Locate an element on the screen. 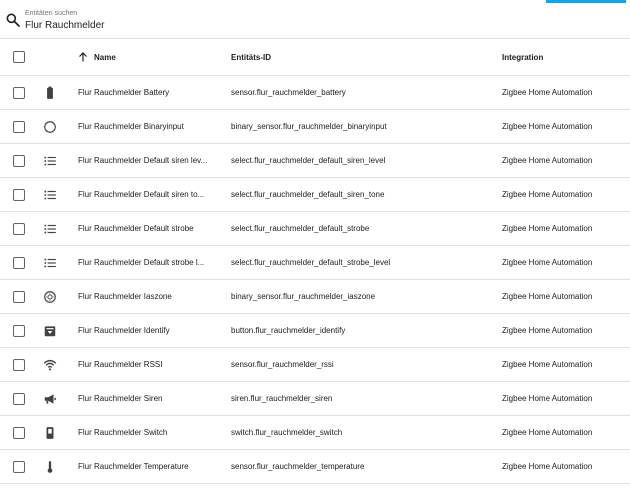 Image resolution: width=630 pixels, height=500 pixels. smoke-detector-icon is located at coordinates (50, 297).